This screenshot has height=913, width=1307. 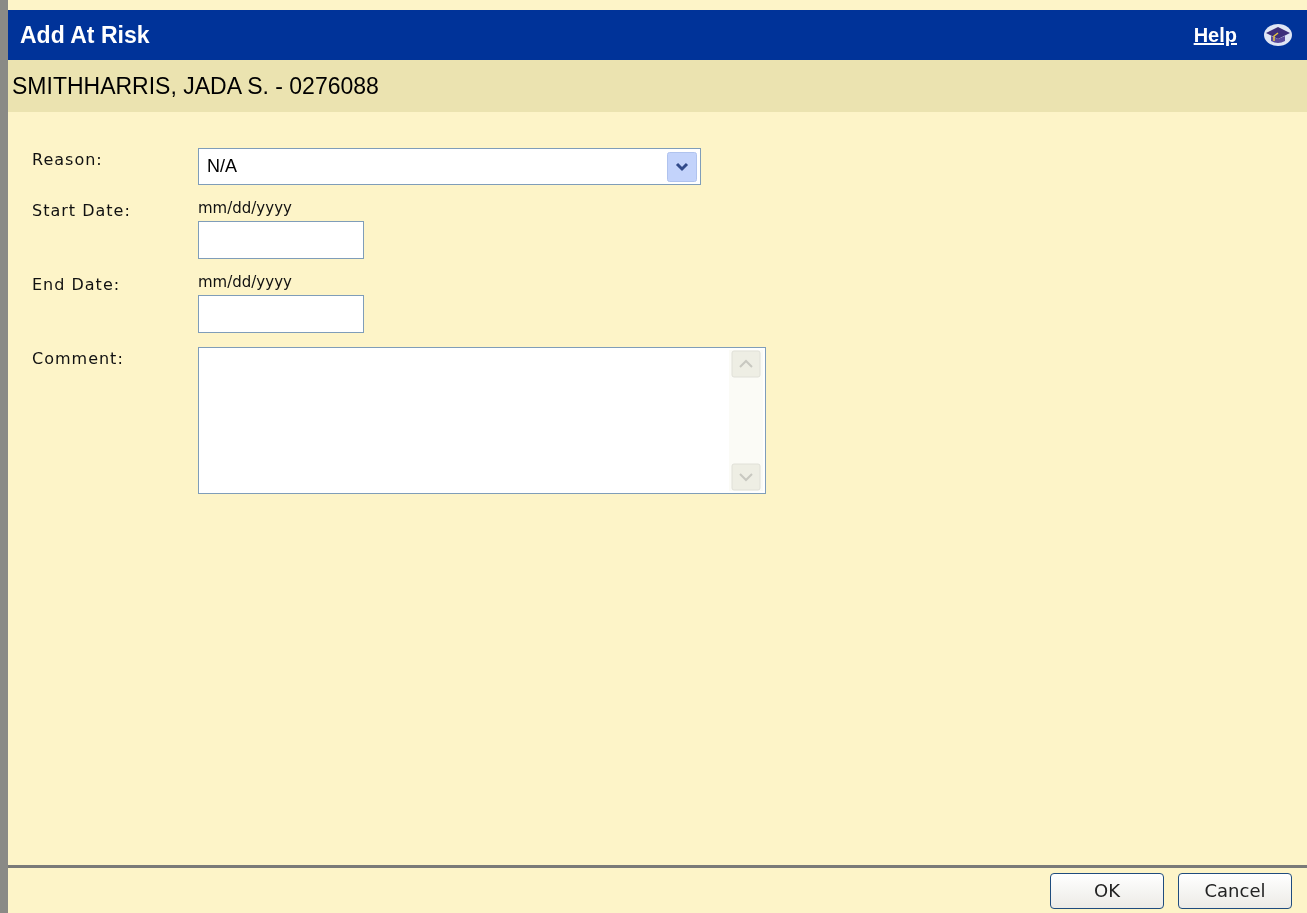 What do you see at coordinates (1107, 890) in the screenshot?
I see `dialog-button: OK` at bounding box center [1107, 890].